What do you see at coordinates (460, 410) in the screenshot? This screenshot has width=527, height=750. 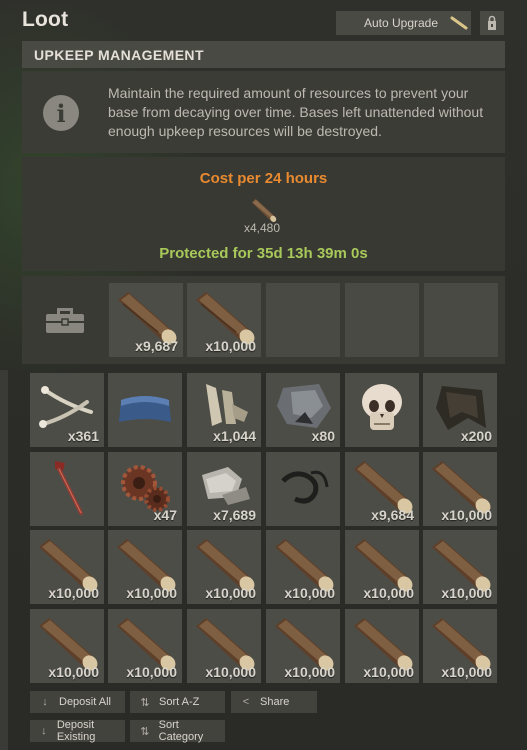 I see `inventory-slot: x200` at bounding box center [460, 410].